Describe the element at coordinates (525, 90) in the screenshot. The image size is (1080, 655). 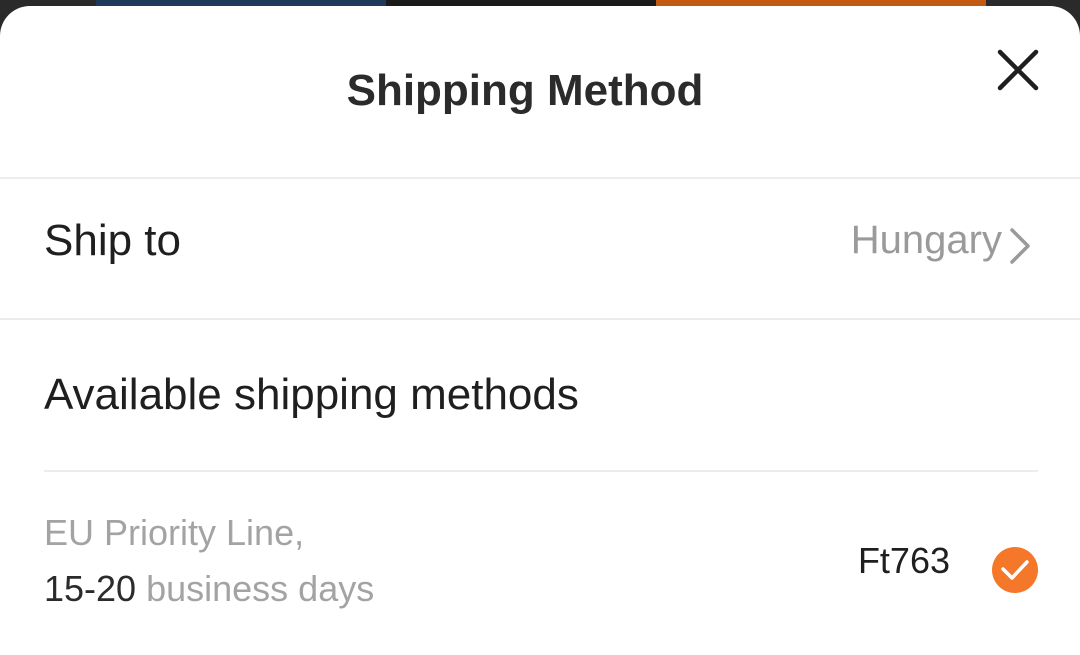
I see `page-title: Shipping Method` at that location.